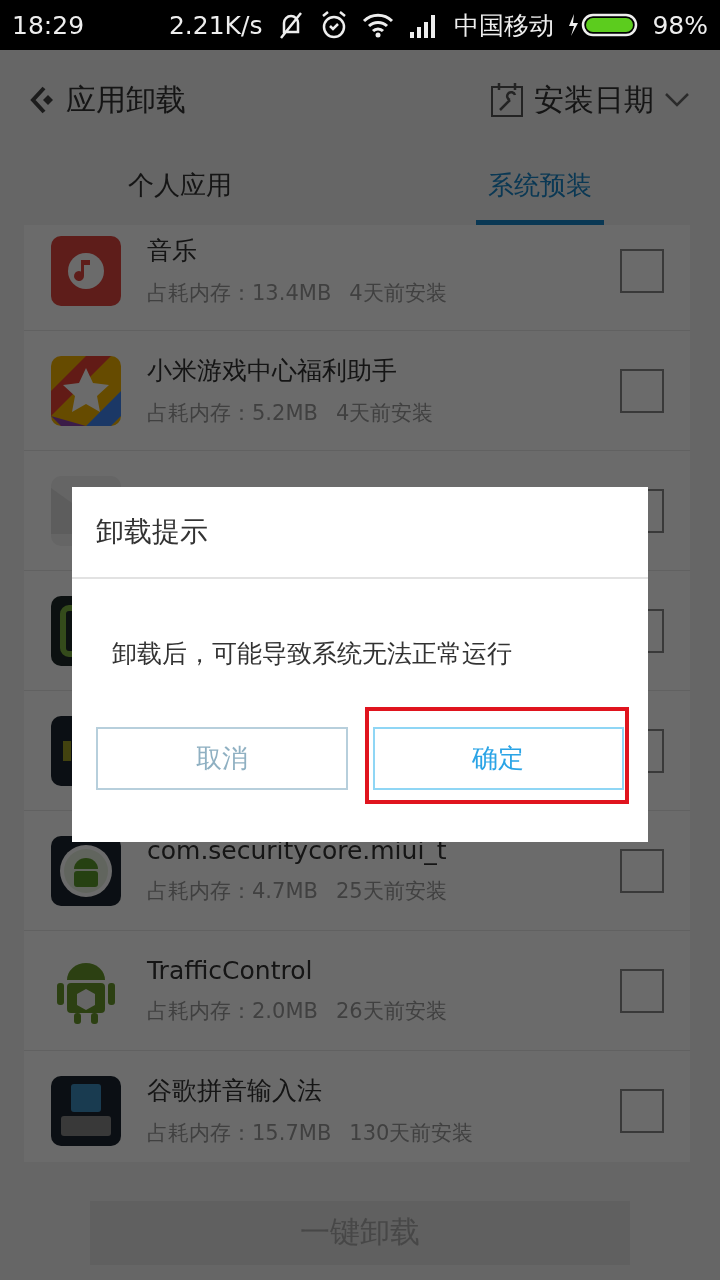 This screenshot has height=1280, width=720. Describe the element at coordinates (680, 25) in the screenshot. I see `battery-percent: 98%` at that location.